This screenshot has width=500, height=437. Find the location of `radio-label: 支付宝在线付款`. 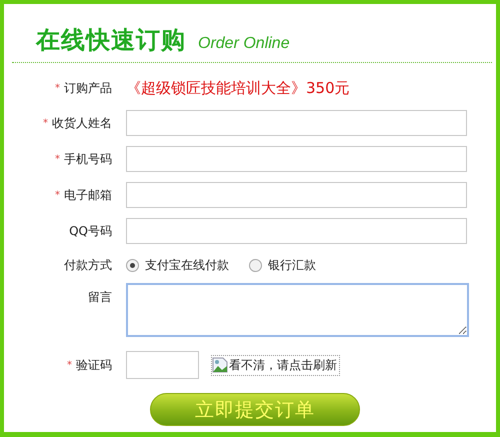

radio-label: 支付宝在线付款 is located at coordinates (187, 265).